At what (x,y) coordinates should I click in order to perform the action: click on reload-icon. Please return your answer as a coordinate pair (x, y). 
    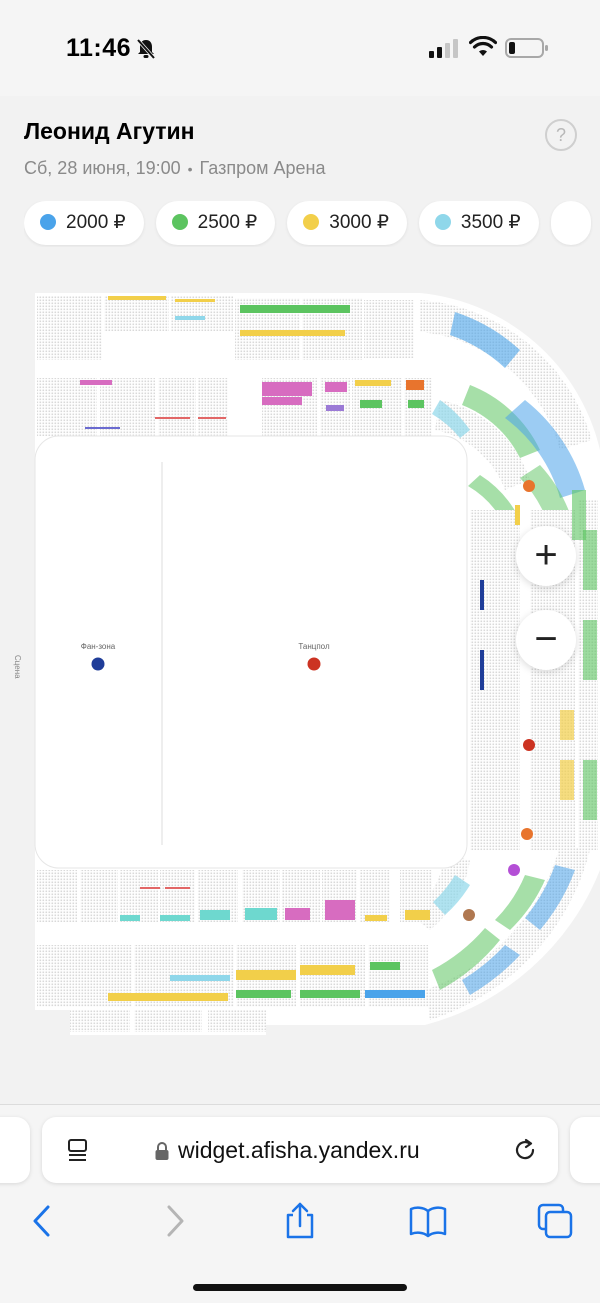
    Looking at the image, I should click on (525, 1150).